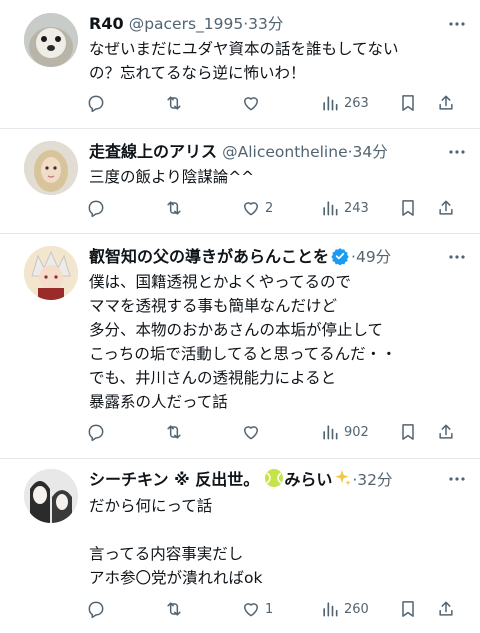 The width and height of the screenshot is (480, 633). I want to click on post-header: 叡智知の父の導きがあらんことを ·49分, so click(240, 257).